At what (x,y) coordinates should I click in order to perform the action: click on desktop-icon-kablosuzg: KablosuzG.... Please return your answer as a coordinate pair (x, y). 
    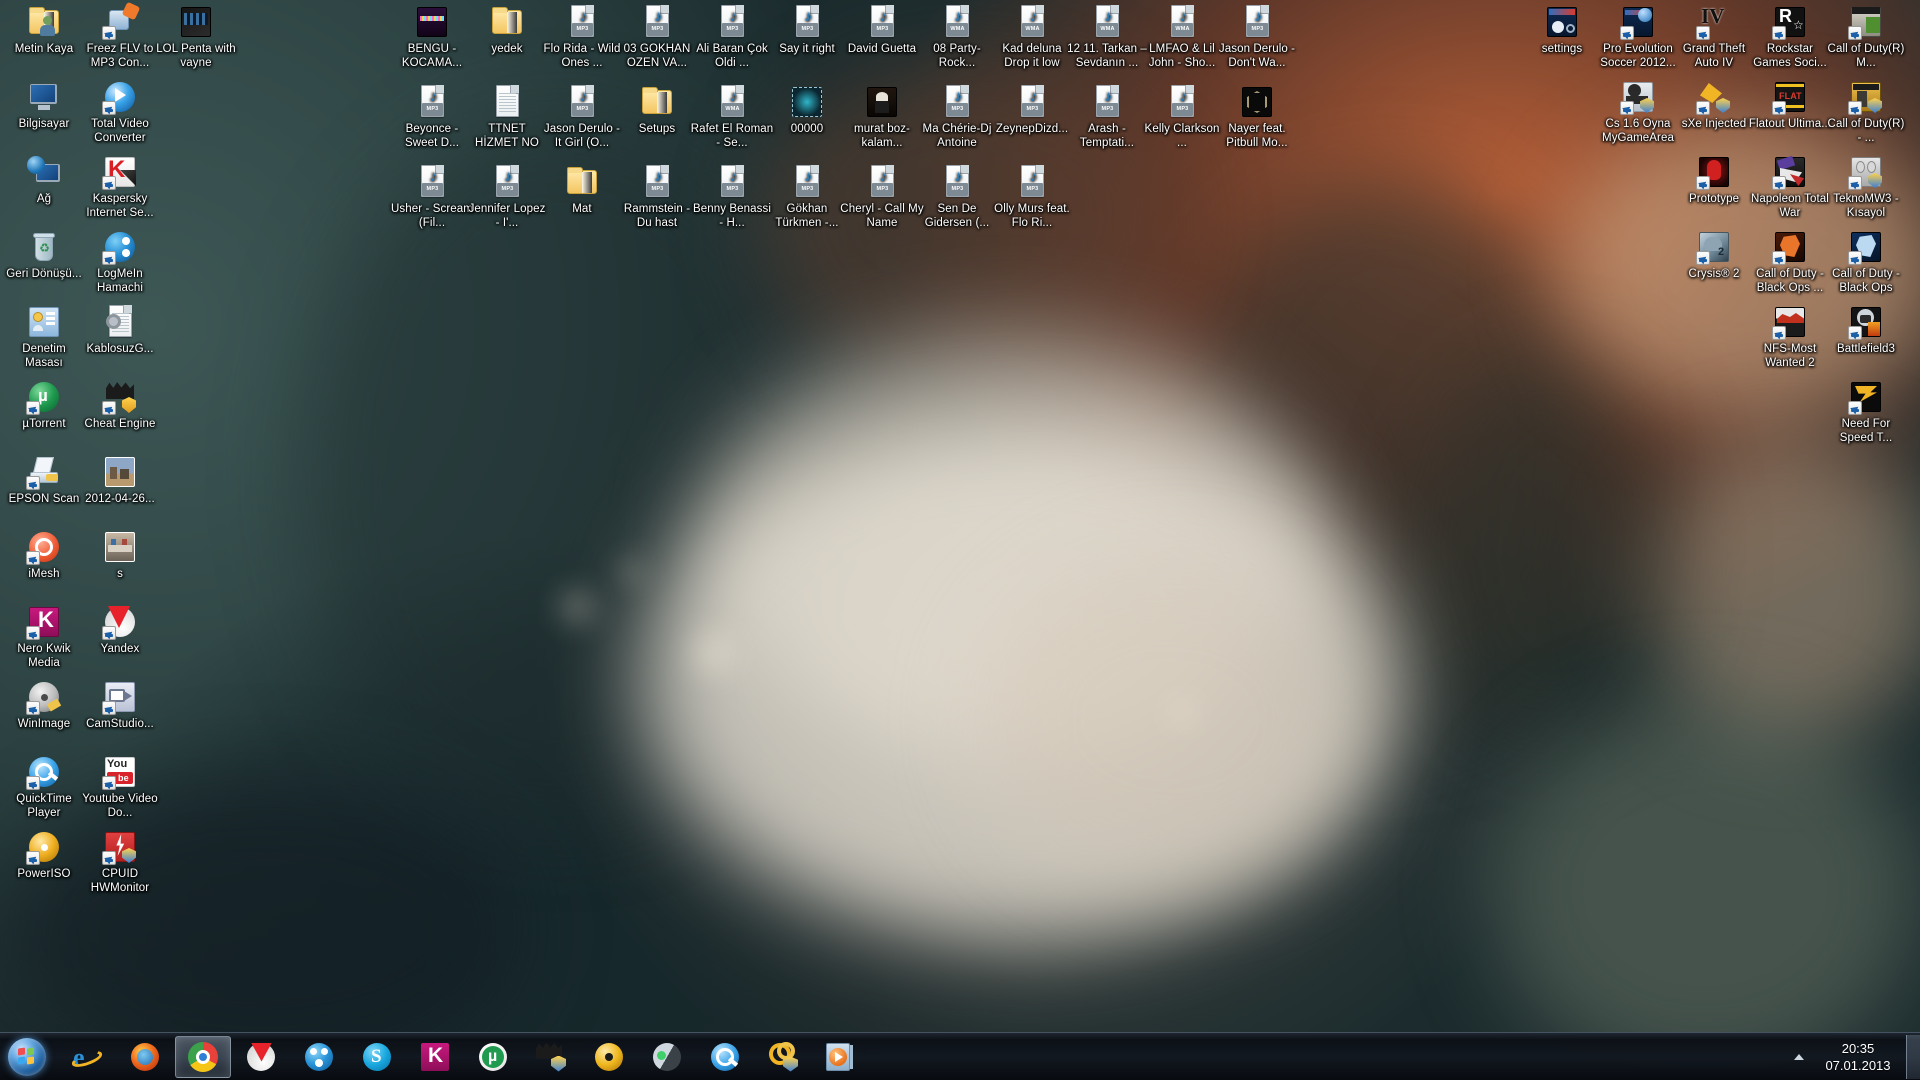
    Looking at the image, I should click on (120, 330).